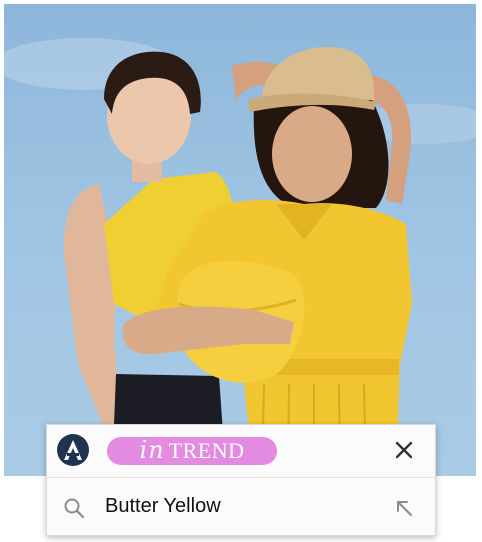 This screenshot has height=542, width=482. I want to click on close-icon, so click(404, 450).